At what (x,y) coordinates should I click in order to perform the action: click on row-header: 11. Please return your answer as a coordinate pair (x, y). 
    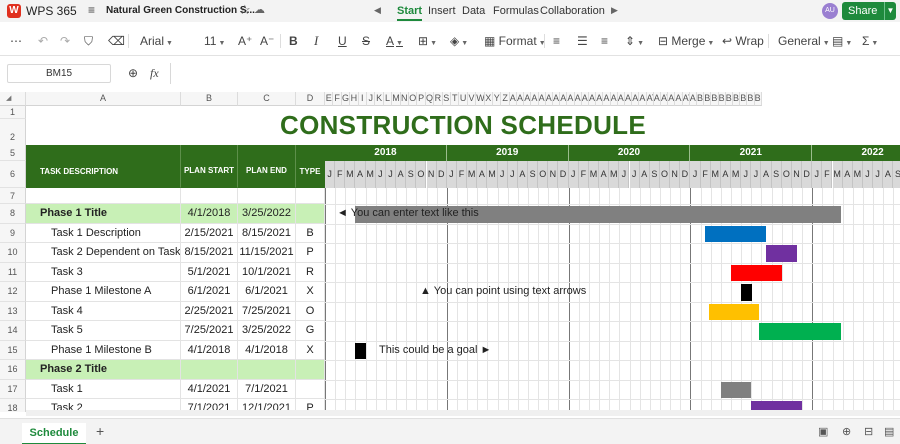
    Looking at the image, I should click on (13, 272).